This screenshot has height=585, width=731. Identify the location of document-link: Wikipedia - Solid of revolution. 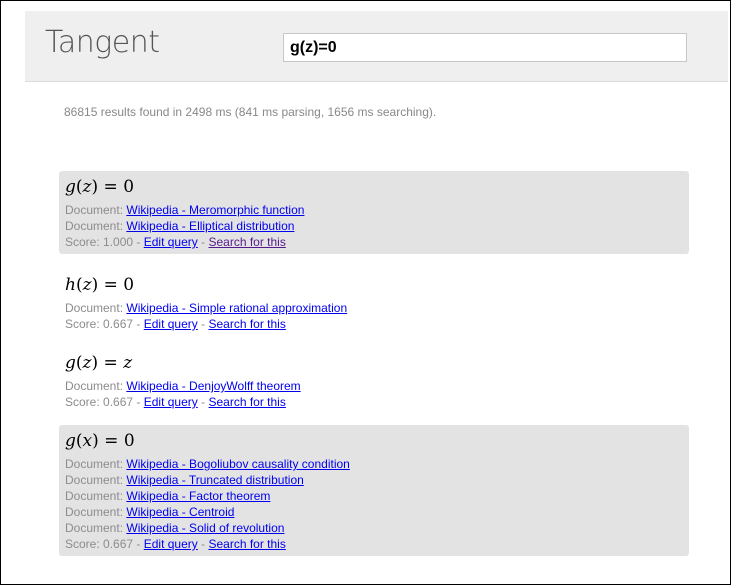
(205, 528).